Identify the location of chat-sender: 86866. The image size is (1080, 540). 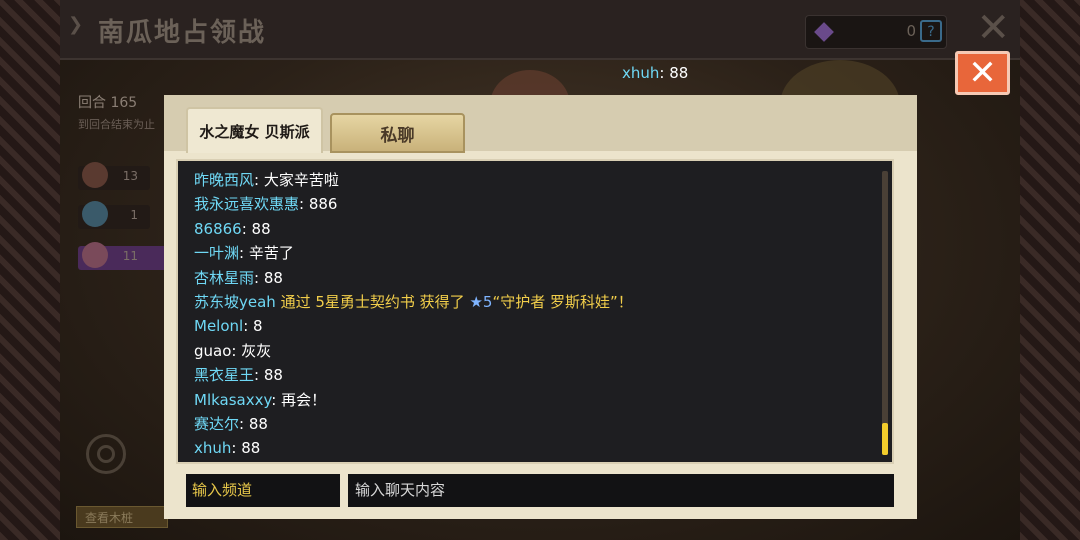
(218, 229).